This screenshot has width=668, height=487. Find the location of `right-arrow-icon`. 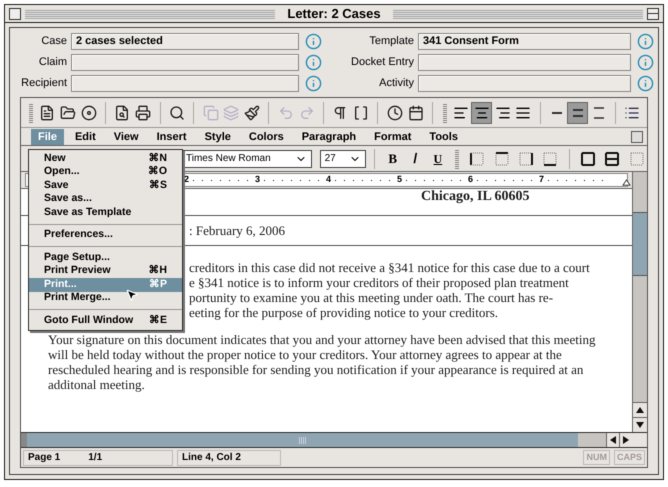

right-arrow-icon is located at coordinates (626, 440).